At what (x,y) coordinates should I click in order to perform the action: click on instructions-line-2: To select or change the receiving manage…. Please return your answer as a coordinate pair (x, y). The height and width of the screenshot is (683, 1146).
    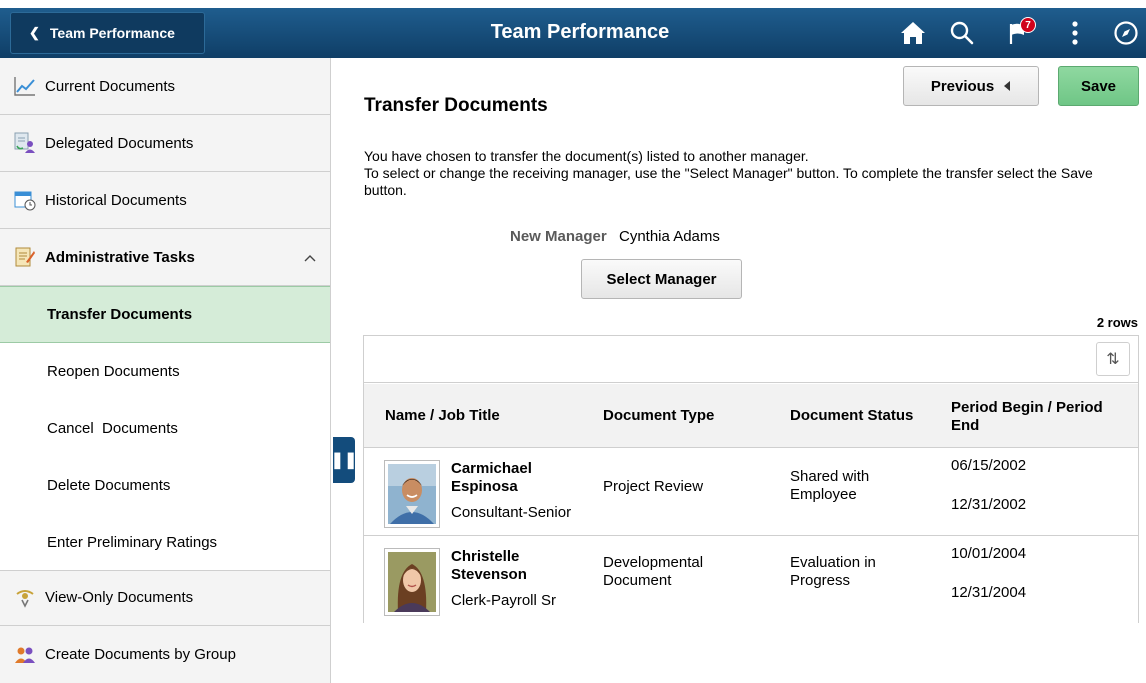
    Looking at the image, I should click on (728, 181).